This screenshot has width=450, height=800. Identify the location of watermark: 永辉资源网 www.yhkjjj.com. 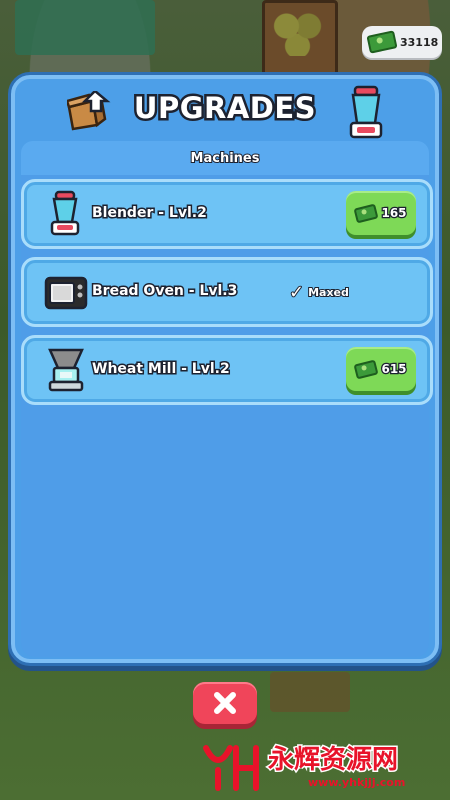
(325, 767).